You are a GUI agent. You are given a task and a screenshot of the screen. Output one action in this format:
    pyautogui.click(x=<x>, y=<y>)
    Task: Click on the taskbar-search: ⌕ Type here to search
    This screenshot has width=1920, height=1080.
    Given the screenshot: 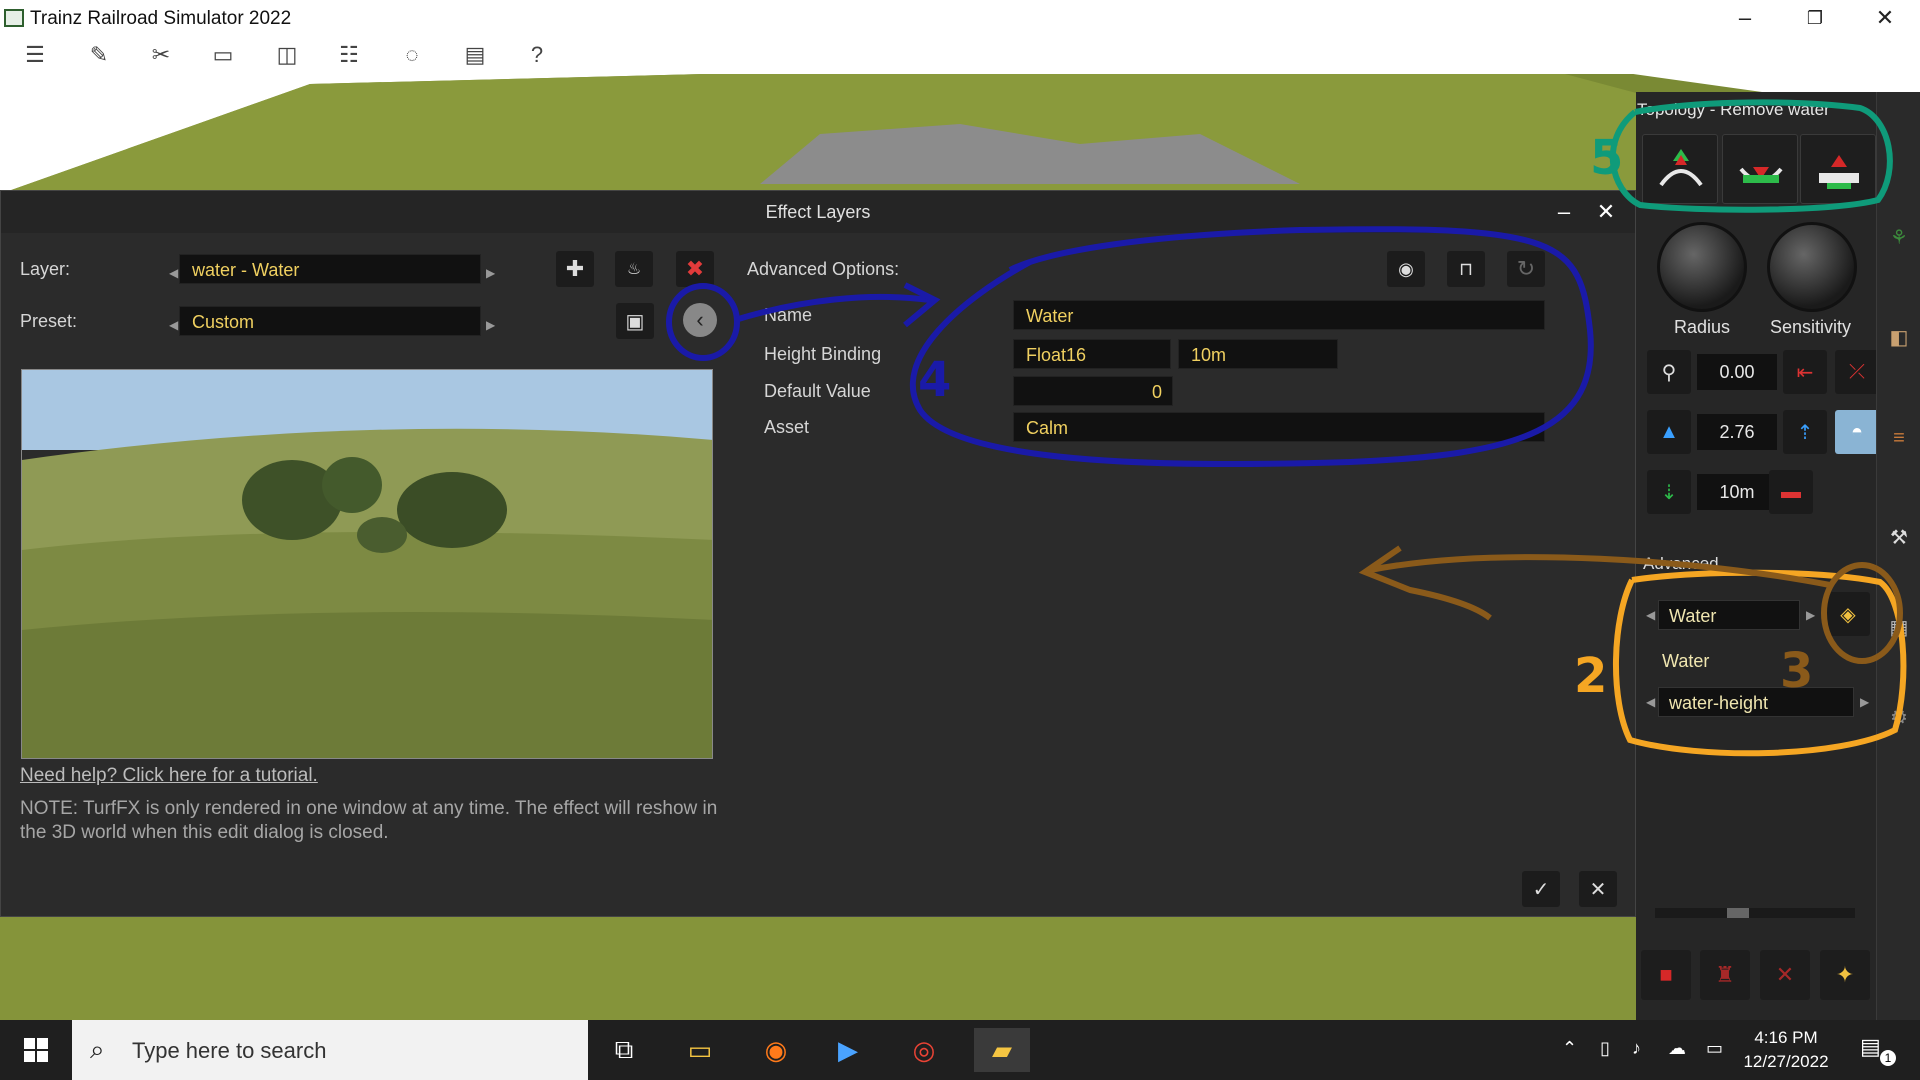 What is the action you would take?
    pyautogui.click(x=330, y=1050)
    